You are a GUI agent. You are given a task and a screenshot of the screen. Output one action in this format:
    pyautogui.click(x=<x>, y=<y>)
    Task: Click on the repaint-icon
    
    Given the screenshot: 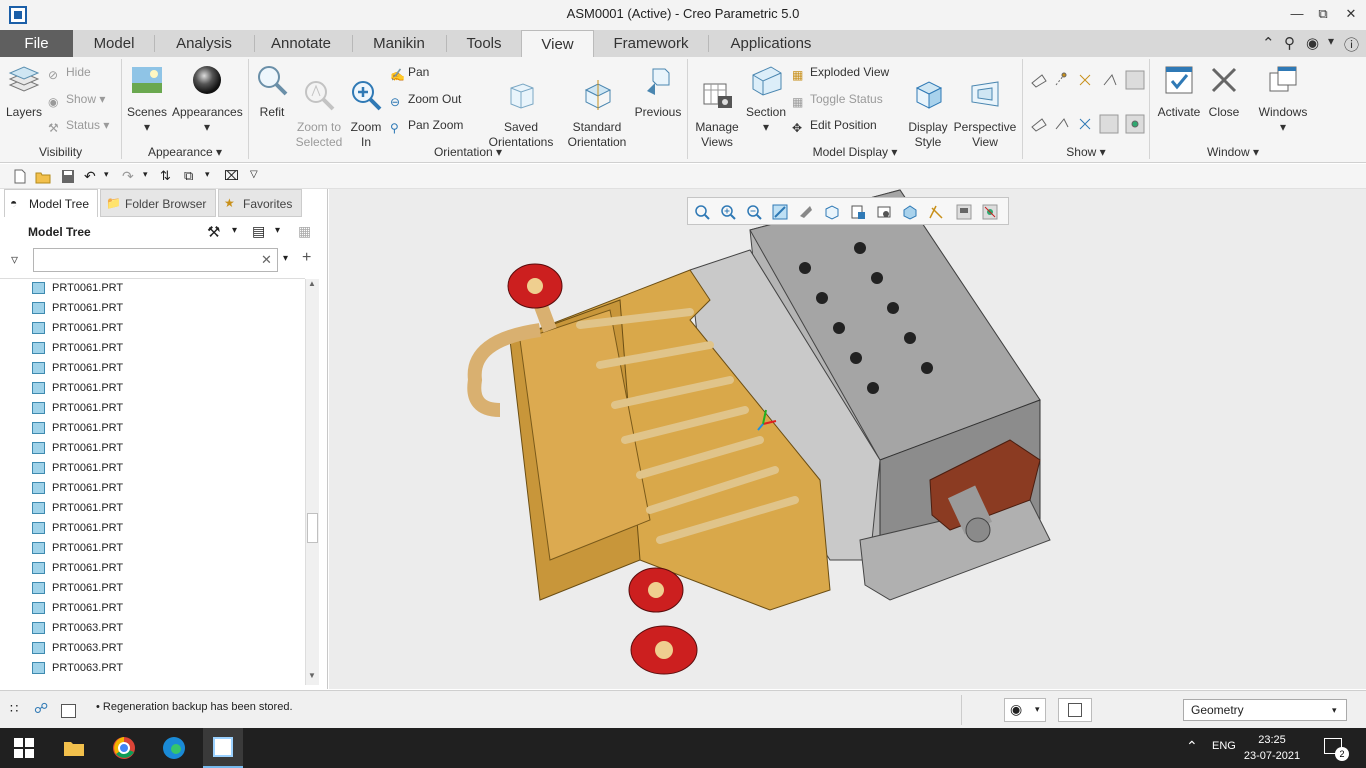 What is the action you would take?
    pyautogui.click(x=780, y=212)
    